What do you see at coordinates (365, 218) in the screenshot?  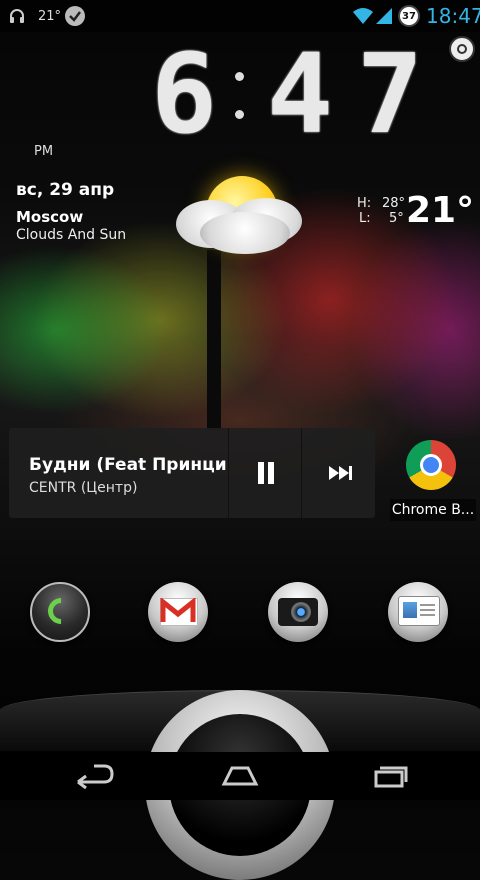 I see `low-label: L:` at bounding box center [365, 218].